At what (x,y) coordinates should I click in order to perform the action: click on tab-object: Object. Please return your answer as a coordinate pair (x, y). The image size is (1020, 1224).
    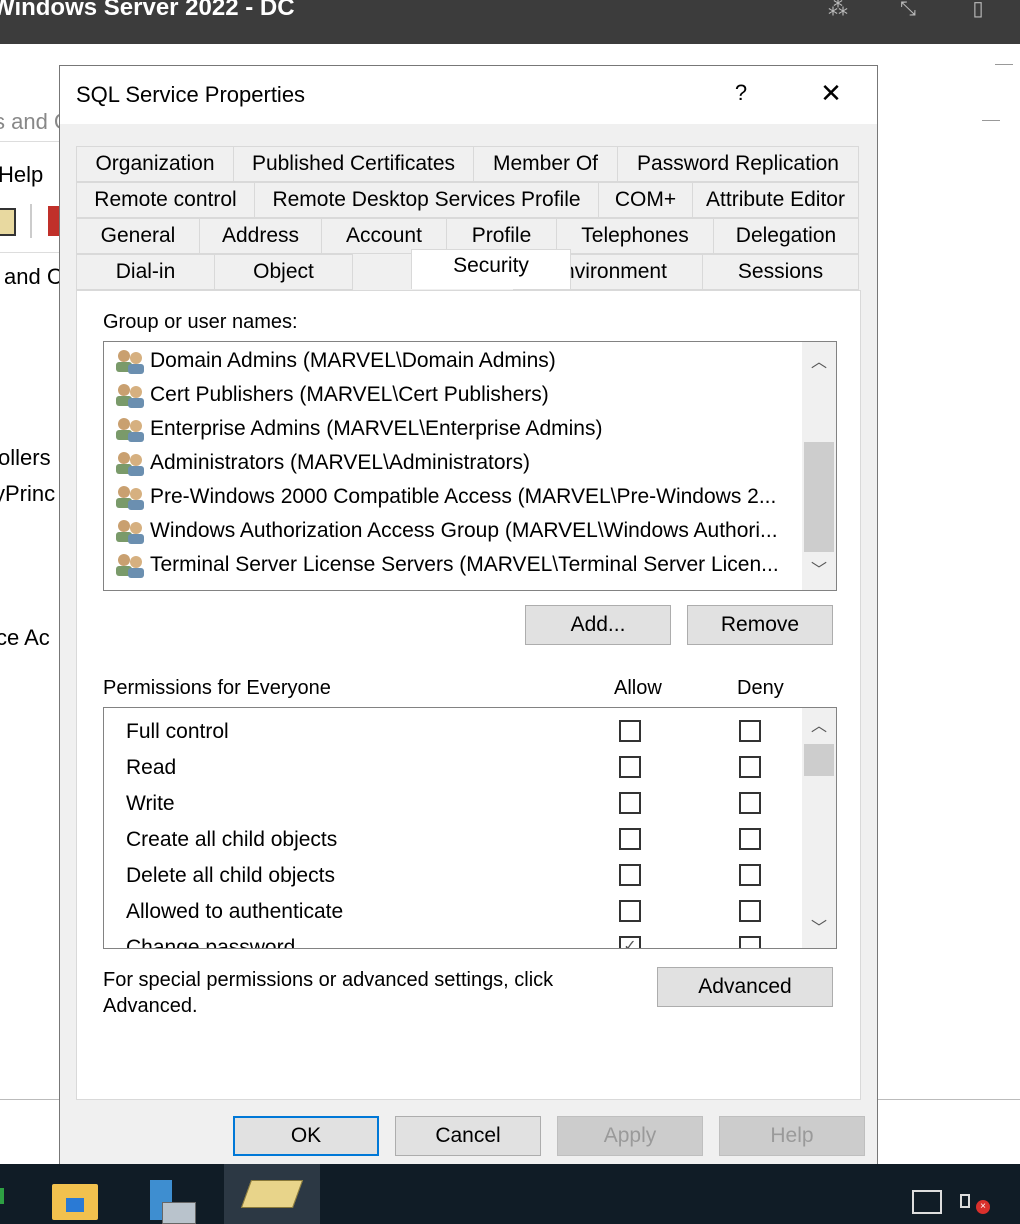
    Looking at the image, I should click on (283, 272).